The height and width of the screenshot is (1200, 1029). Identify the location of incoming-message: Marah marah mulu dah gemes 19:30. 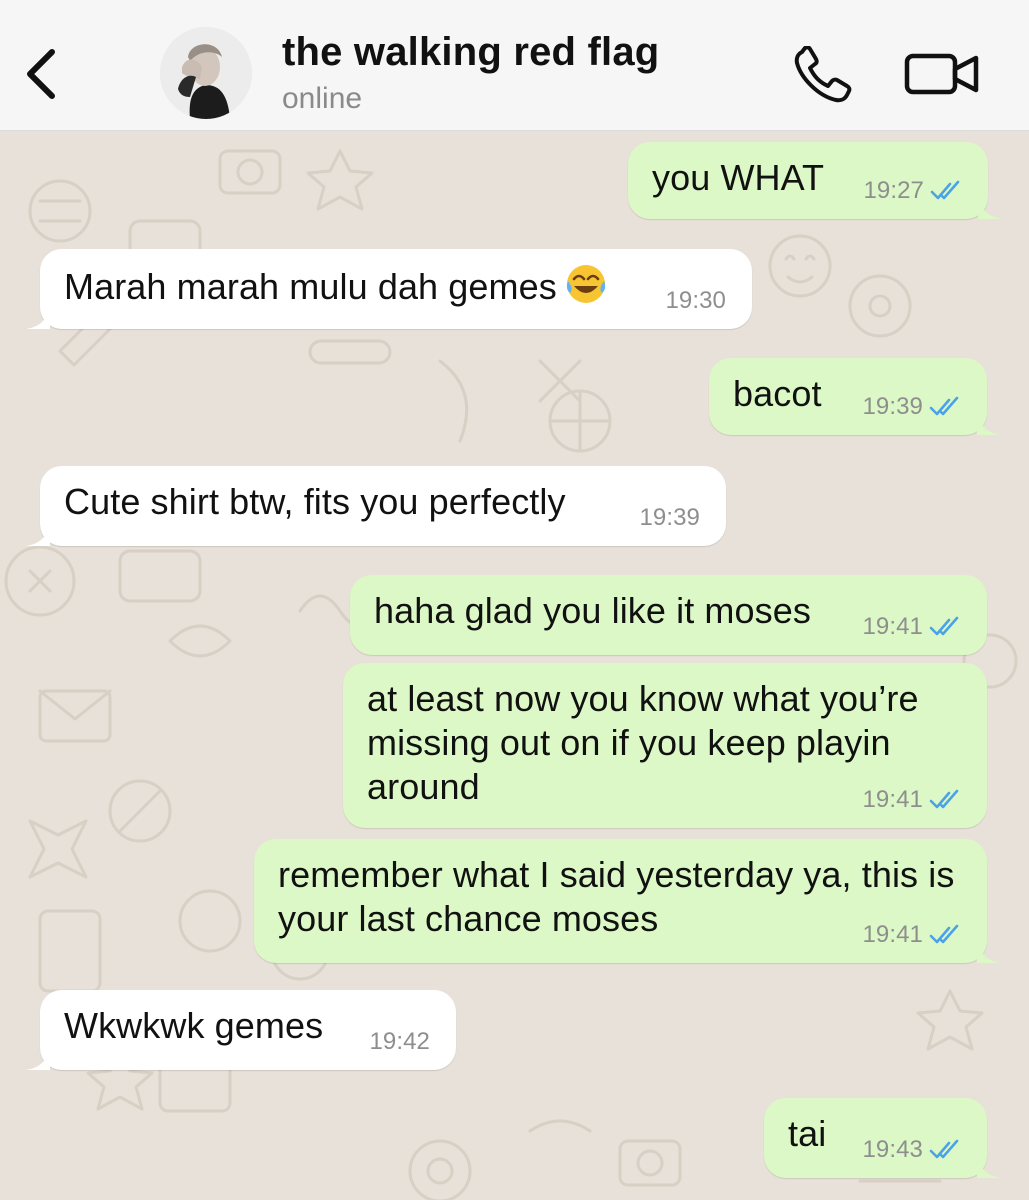
(389, 289).